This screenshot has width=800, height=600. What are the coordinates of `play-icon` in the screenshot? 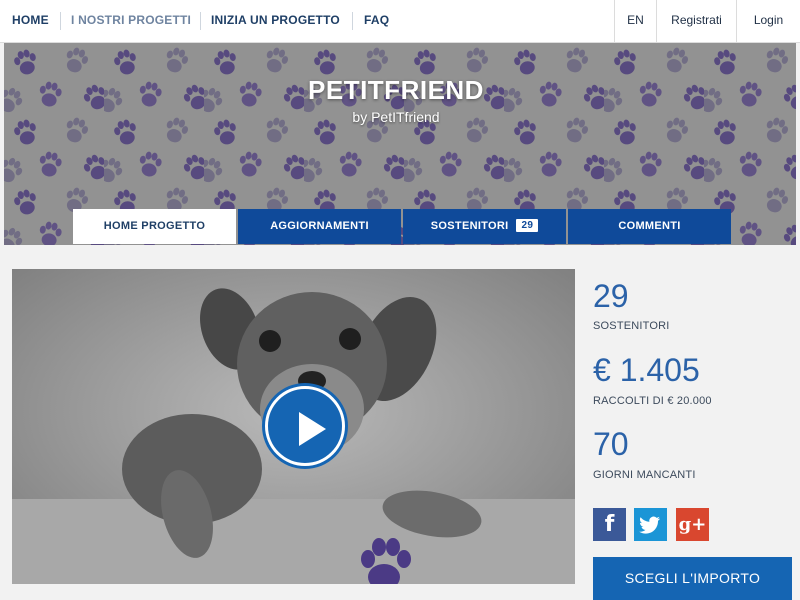 It's located at (312, 429).